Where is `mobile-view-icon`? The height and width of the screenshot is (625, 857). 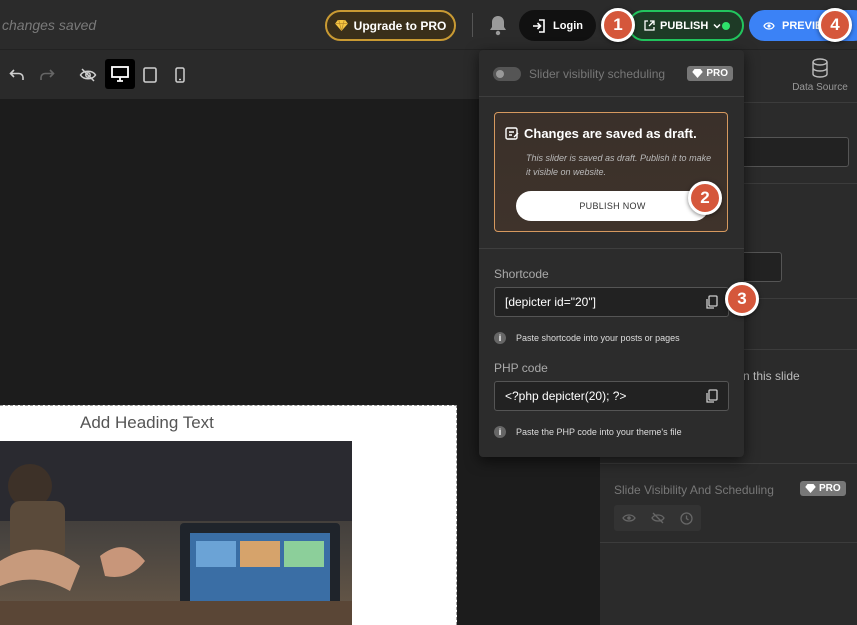
mobile-view-icon is located at coordinates (180, 75).